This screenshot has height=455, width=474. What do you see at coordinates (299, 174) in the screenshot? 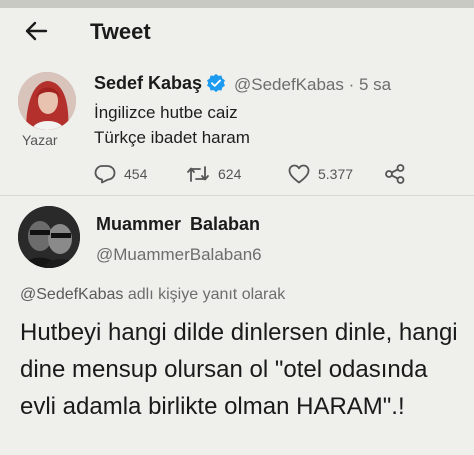
I see `heart-icon` at bounding box center [299, 174].